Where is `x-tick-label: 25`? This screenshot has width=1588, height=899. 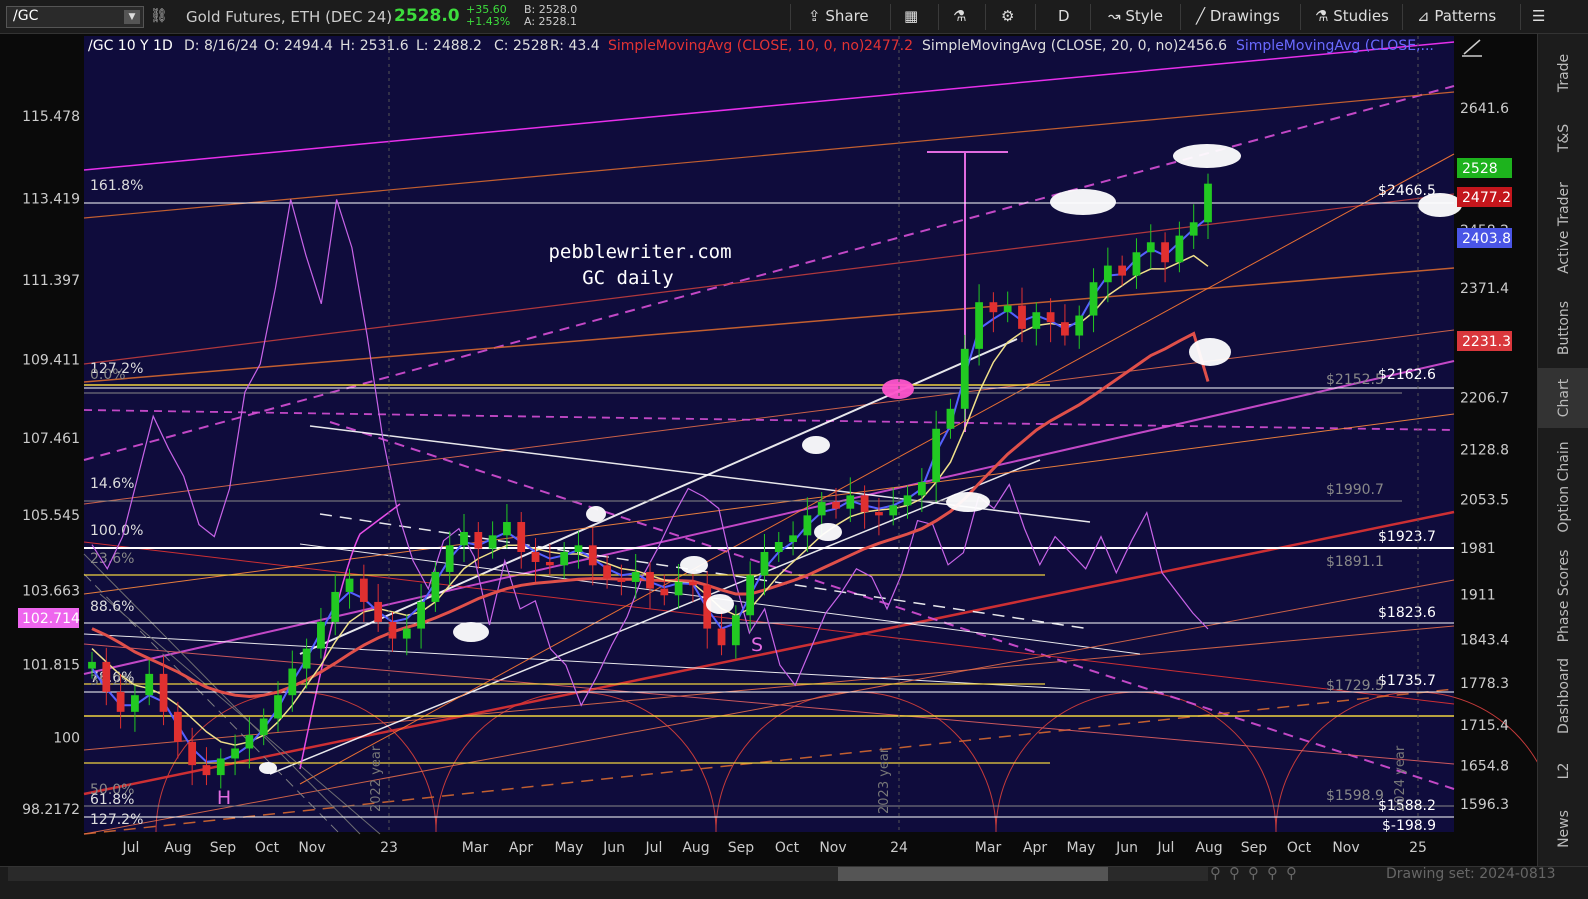
x-tick-label: 25 is located at coordinates (1418, 848).